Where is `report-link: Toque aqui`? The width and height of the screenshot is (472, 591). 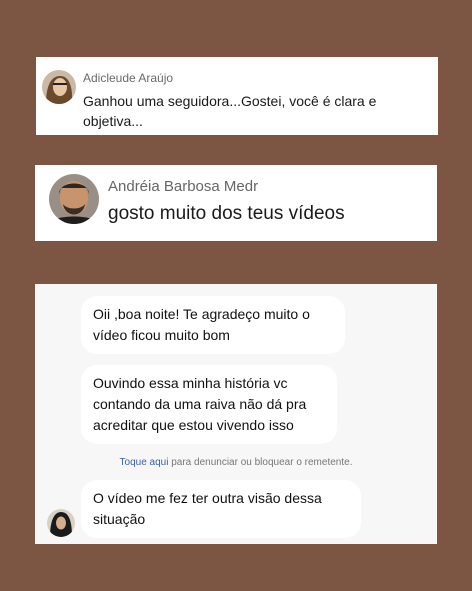 report-link: Toque aqui is located at coordinates (144, 462).